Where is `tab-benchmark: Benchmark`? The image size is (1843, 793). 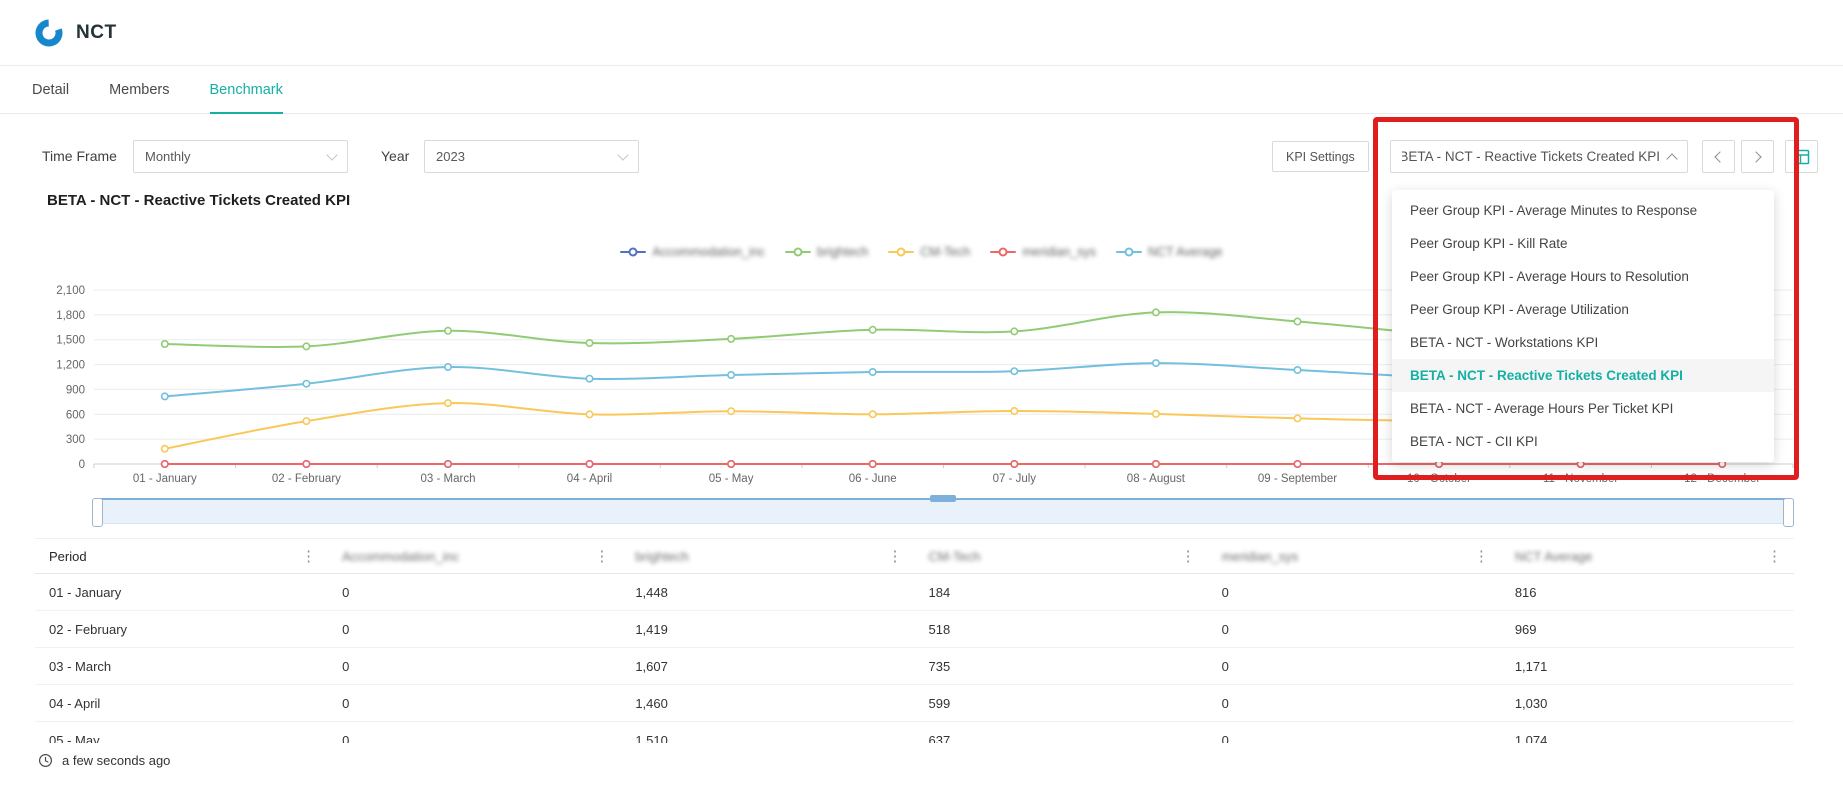 tab-benchmark: Benchmark is located at coordinates (246, 90).